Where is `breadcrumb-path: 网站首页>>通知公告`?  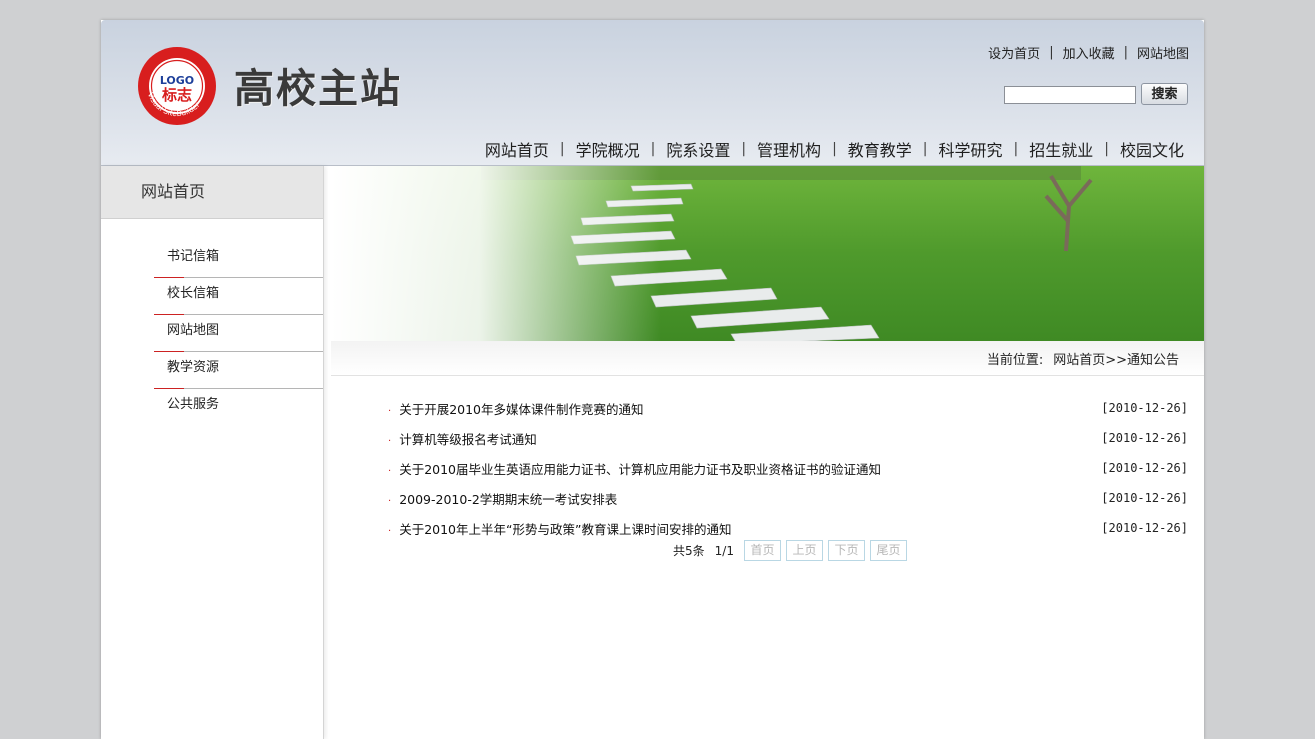
breadcrumb-path: 网站首页>>通知公告 is located at coordinates (1116, 360).